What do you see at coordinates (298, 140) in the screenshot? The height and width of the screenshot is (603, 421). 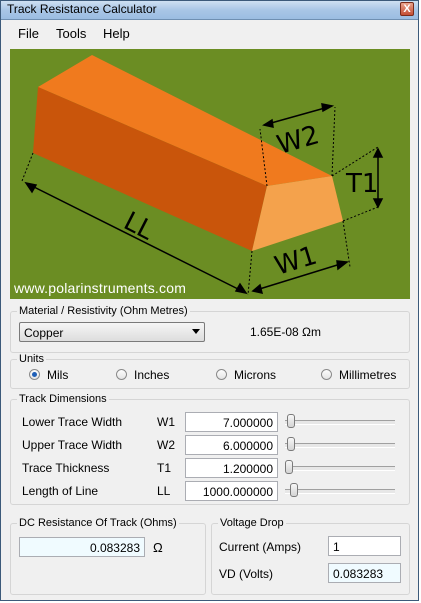 I see `label-w2: W2` at bounding box center [298, 140].